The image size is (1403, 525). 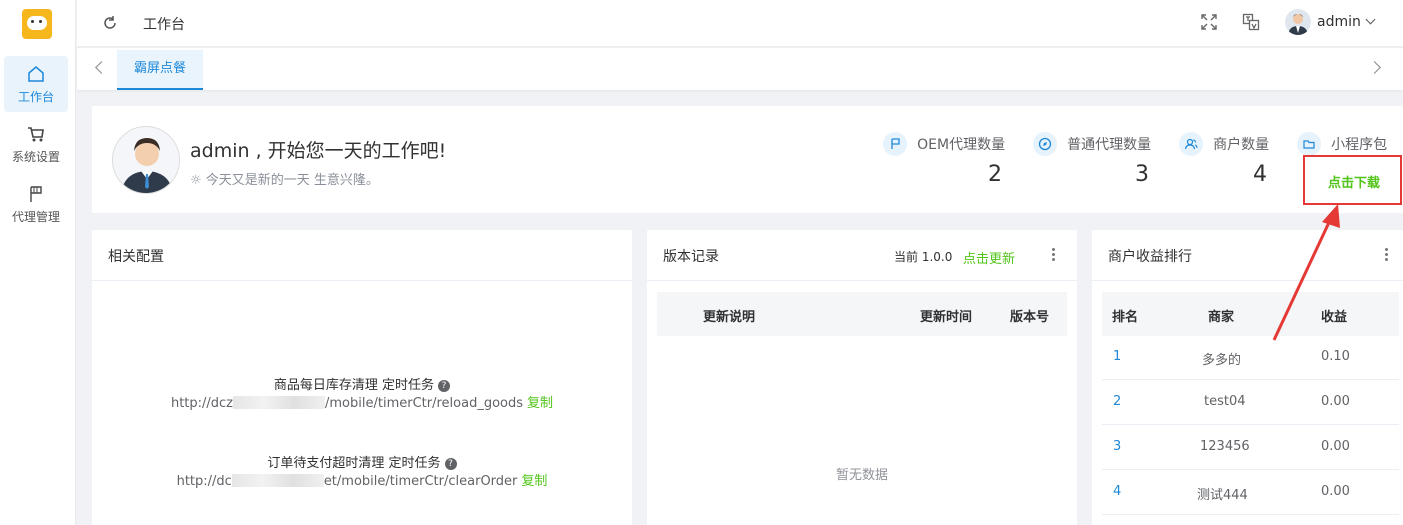 What do you see at coordinates (1221, 317) in the screenshot?
I see `column-header: 商家` at bounding box center [1221, 317].